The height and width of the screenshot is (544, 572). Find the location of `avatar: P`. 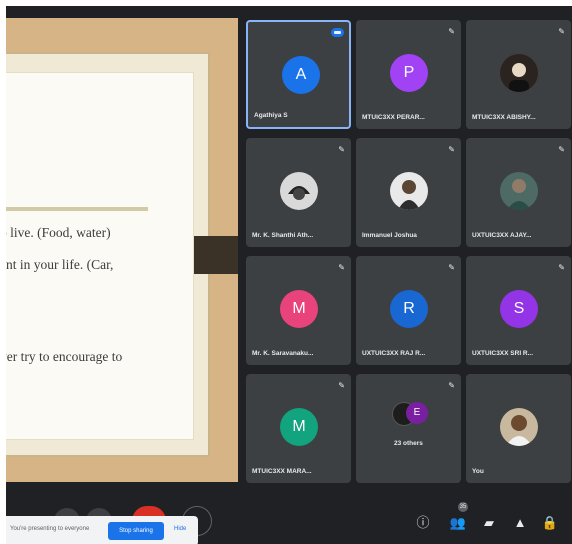

avatar: P is located at coordinates (409, 73).